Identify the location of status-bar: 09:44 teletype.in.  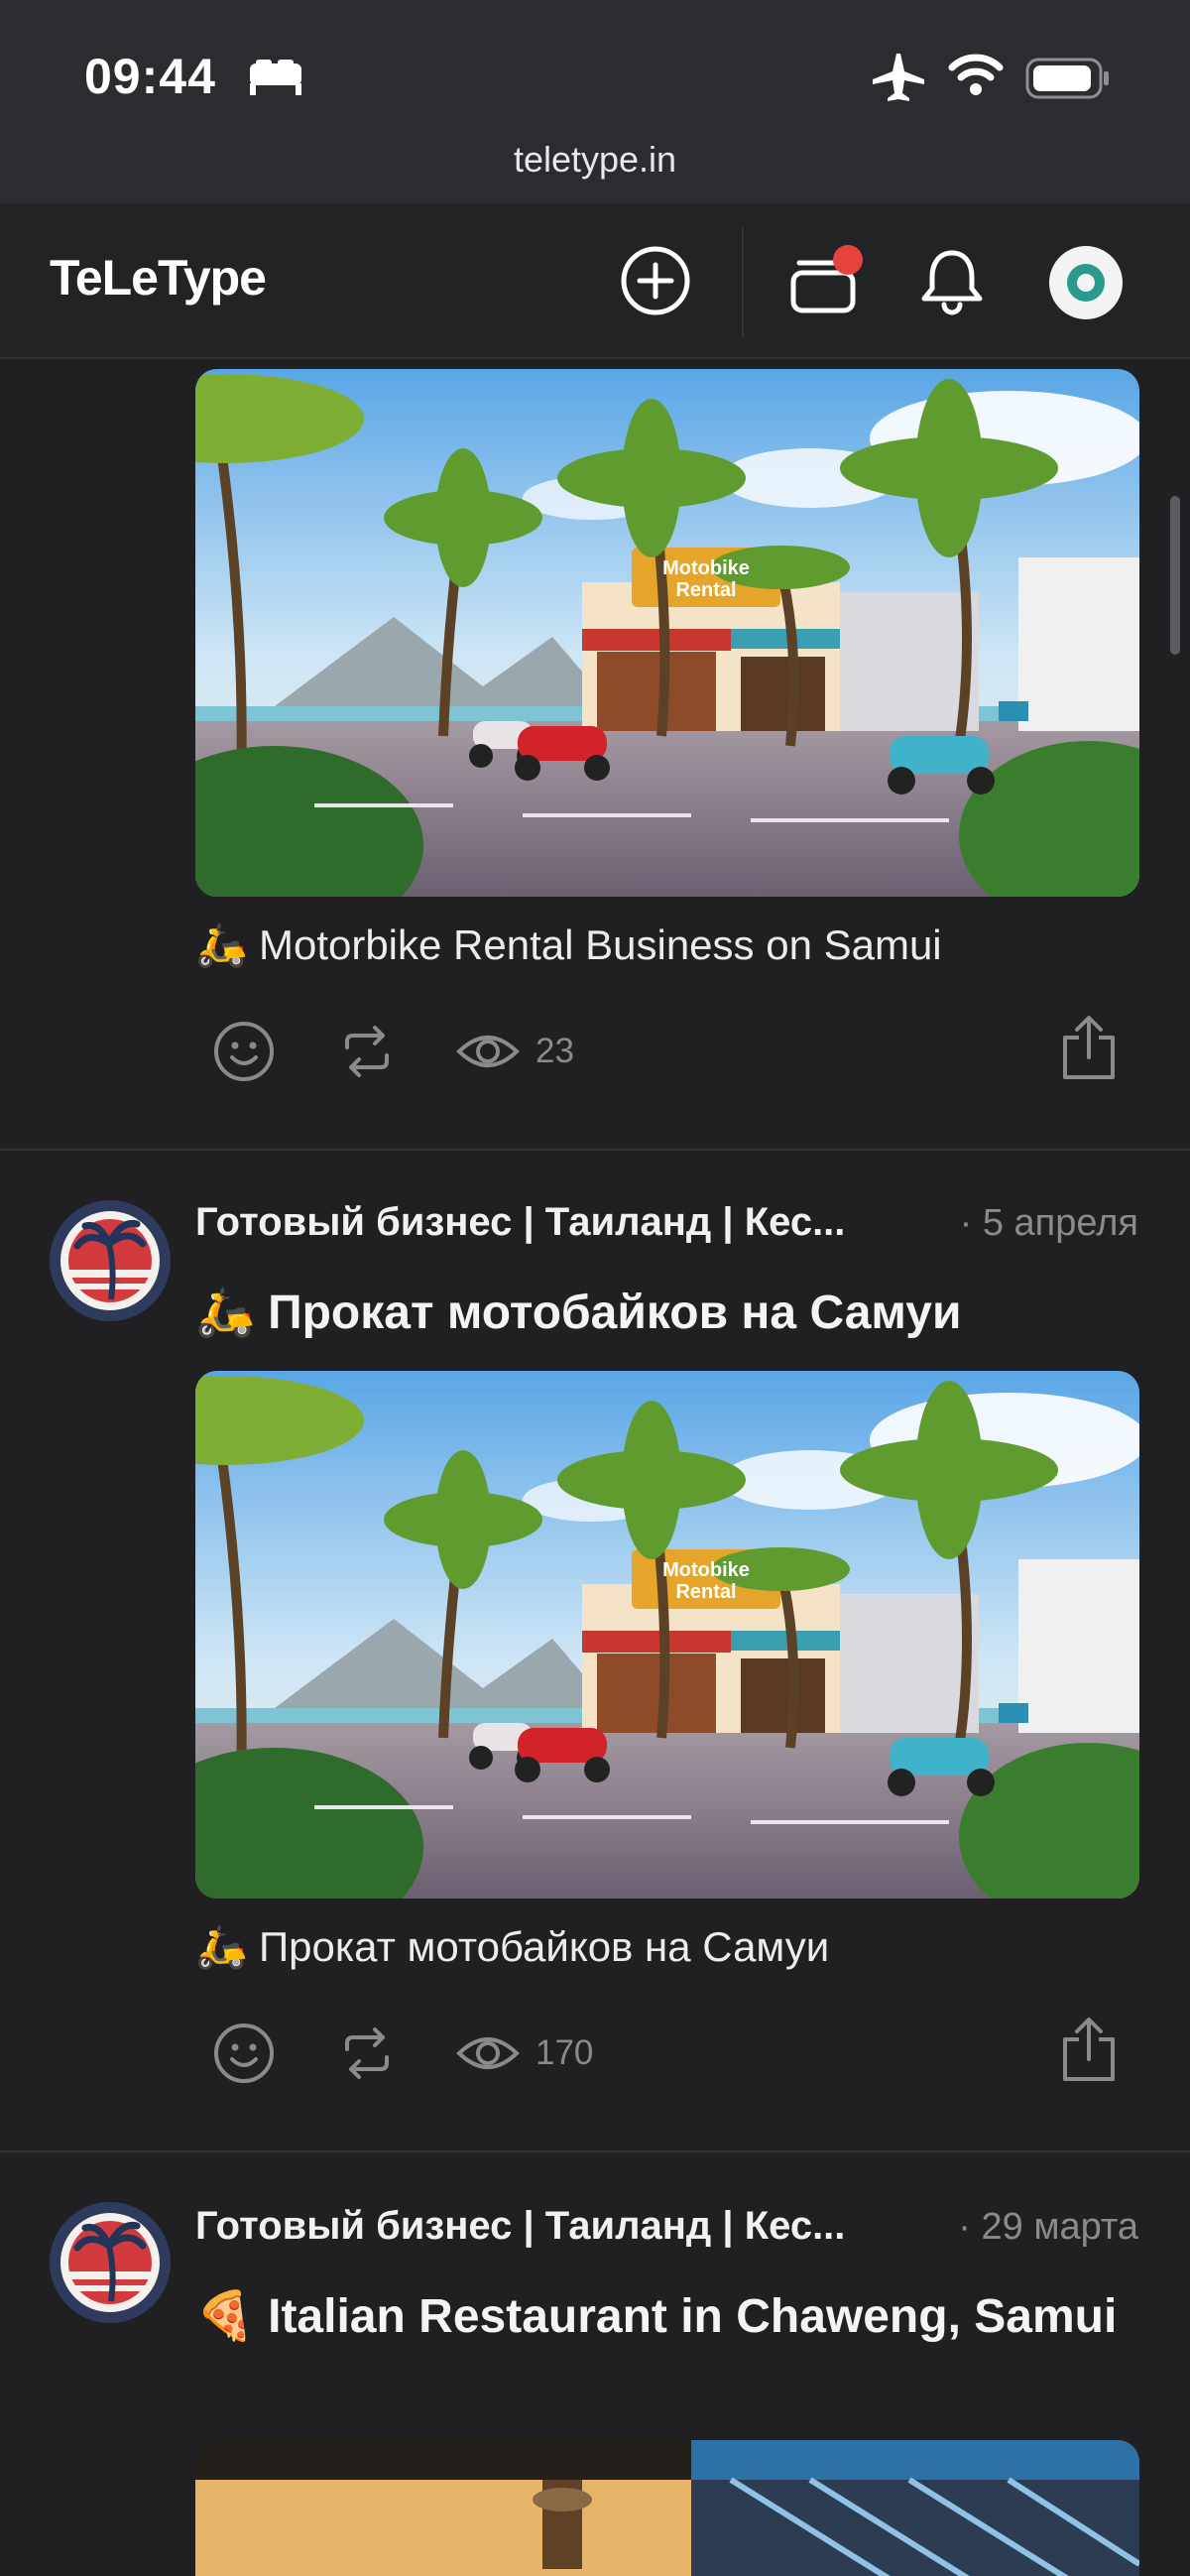
(595, 101).